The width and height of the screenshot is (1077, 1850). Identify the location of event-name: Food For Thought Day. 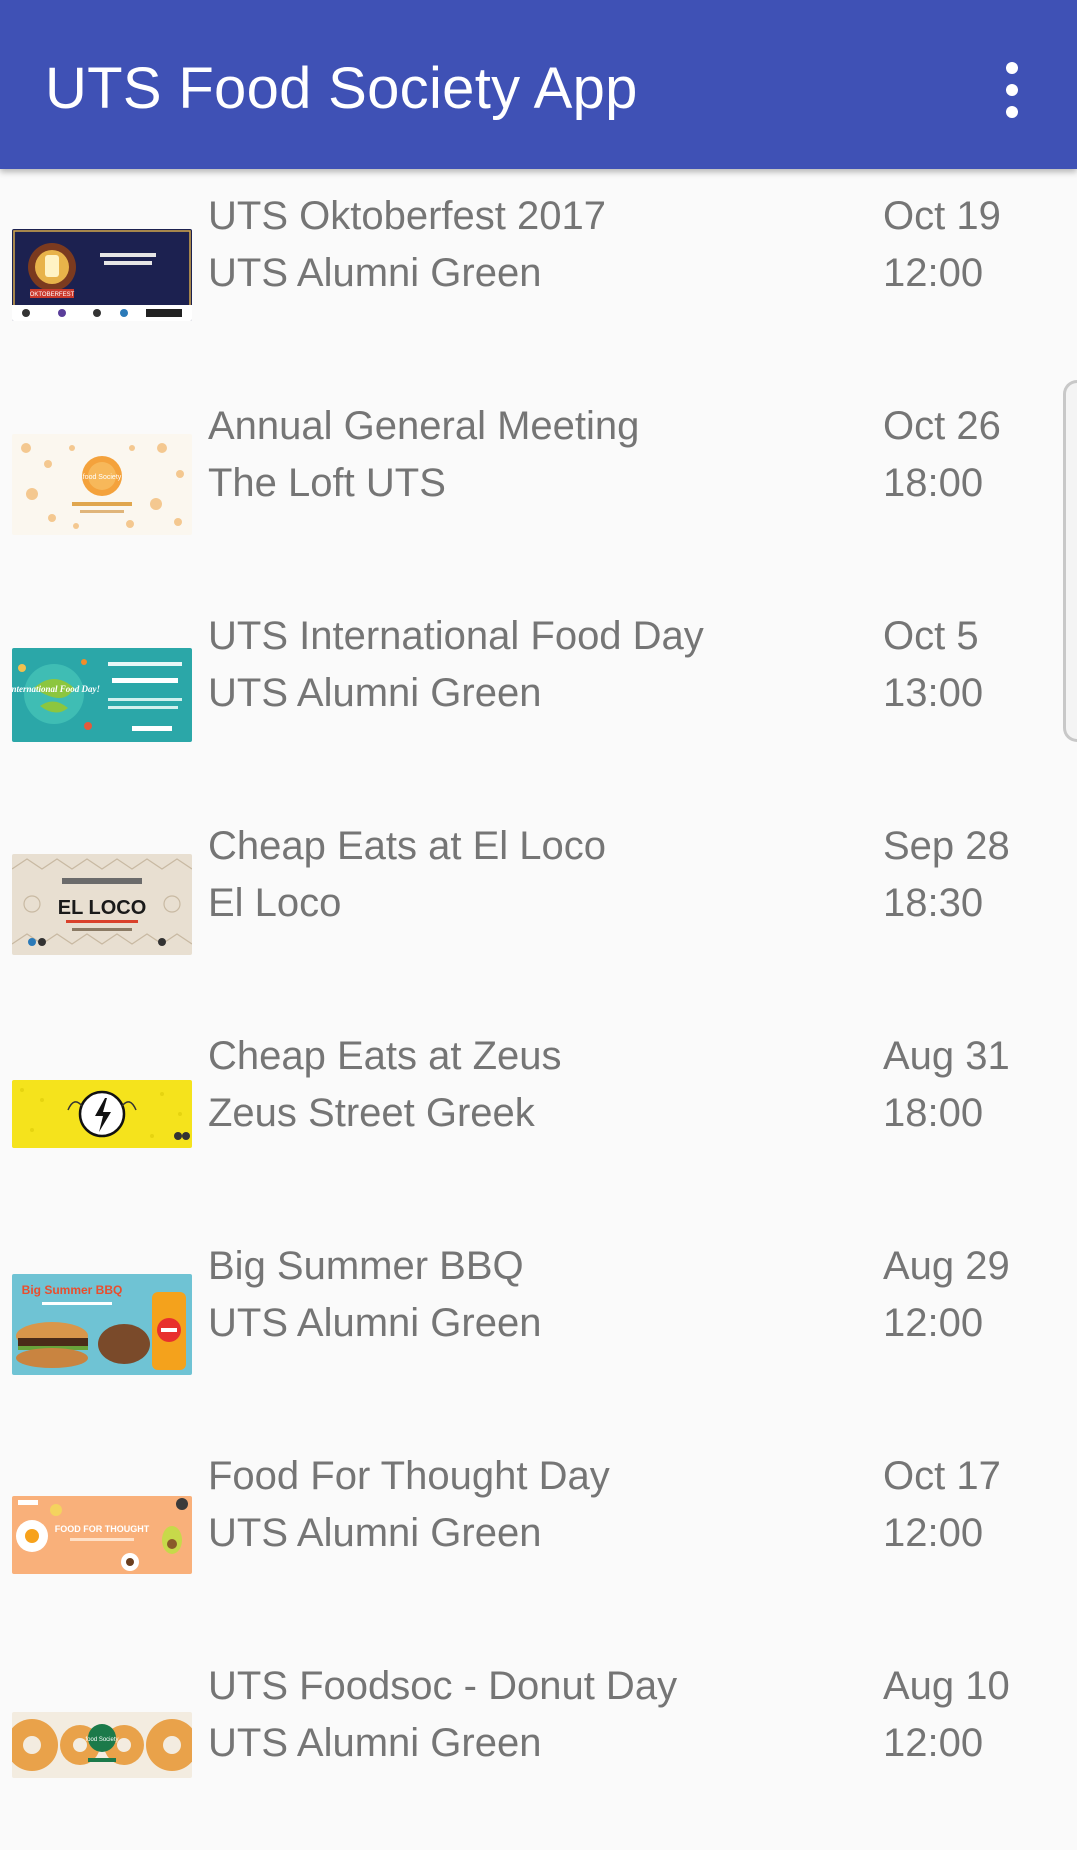
(409, 1476).